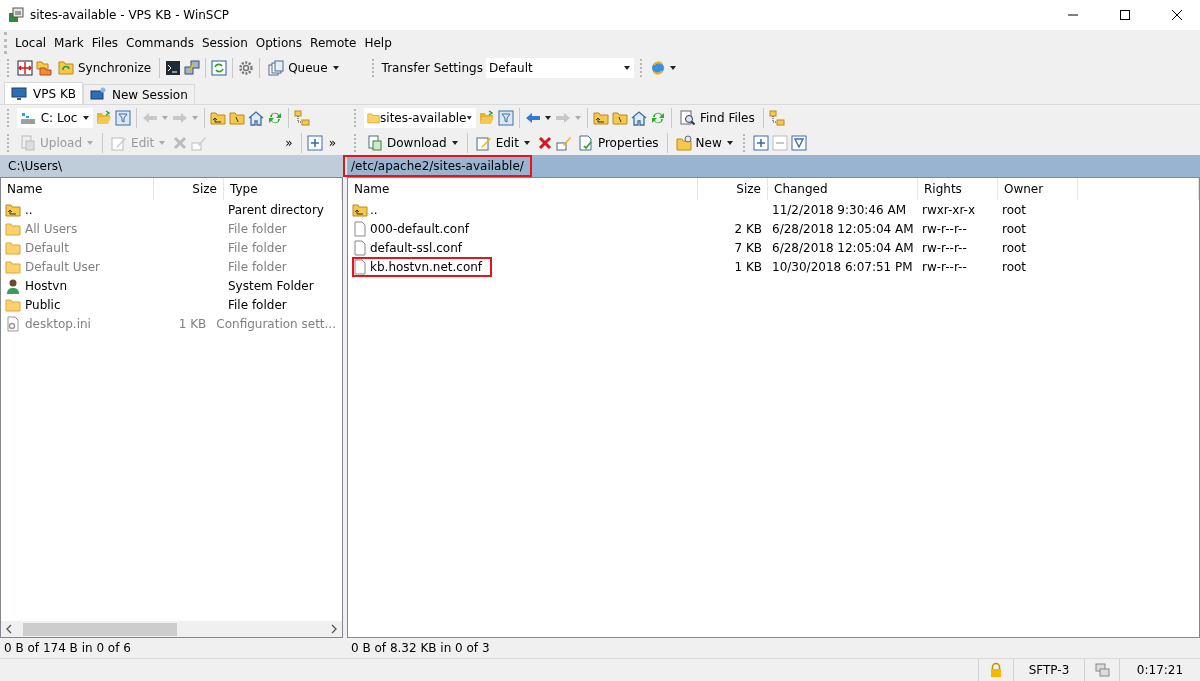 The height and width of the screenshot is (681, 1200). What do you see at coordinates (130, 15) in the screenshot?
I see `window-title: sites-available - VPS KB - WinSCP` at bounding box center [130, 15].